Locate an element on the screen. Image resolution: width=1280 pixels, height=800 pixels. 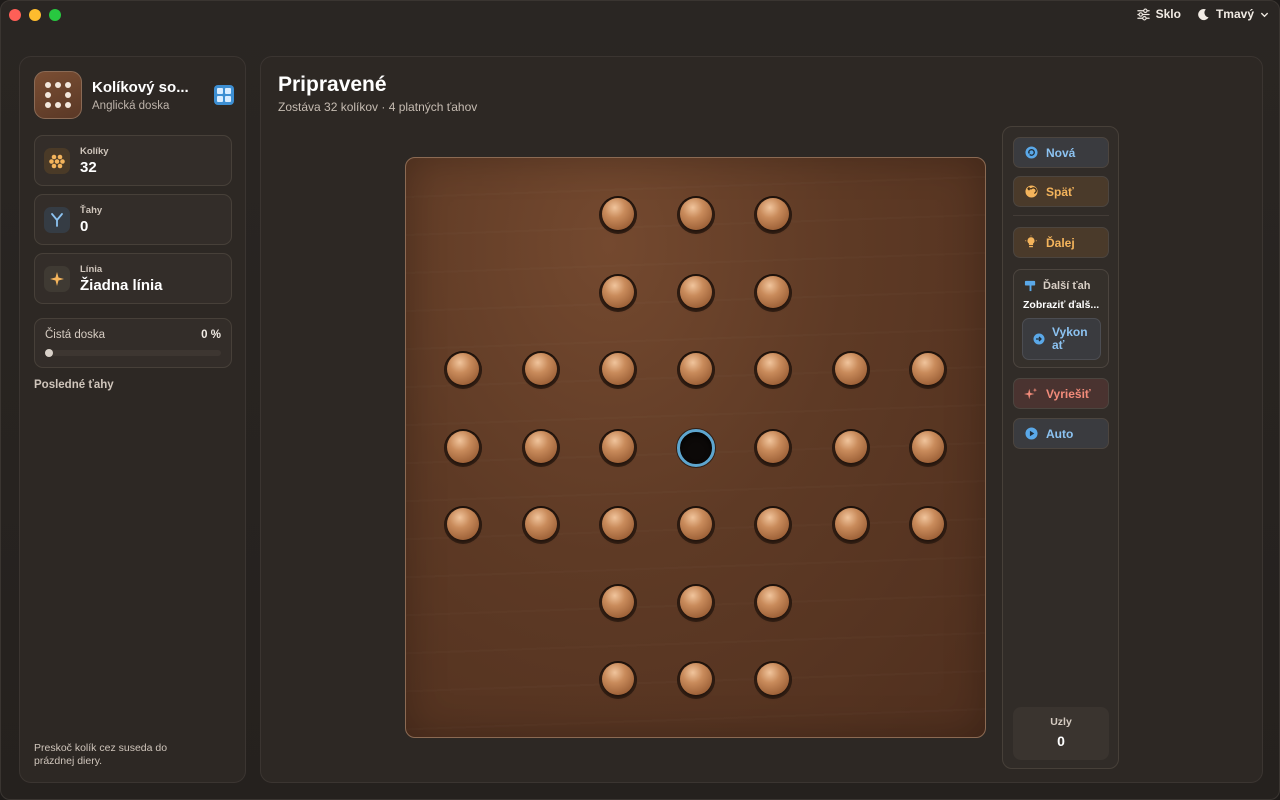
new-game-button: Nová is located at coordinates (1061, 152).